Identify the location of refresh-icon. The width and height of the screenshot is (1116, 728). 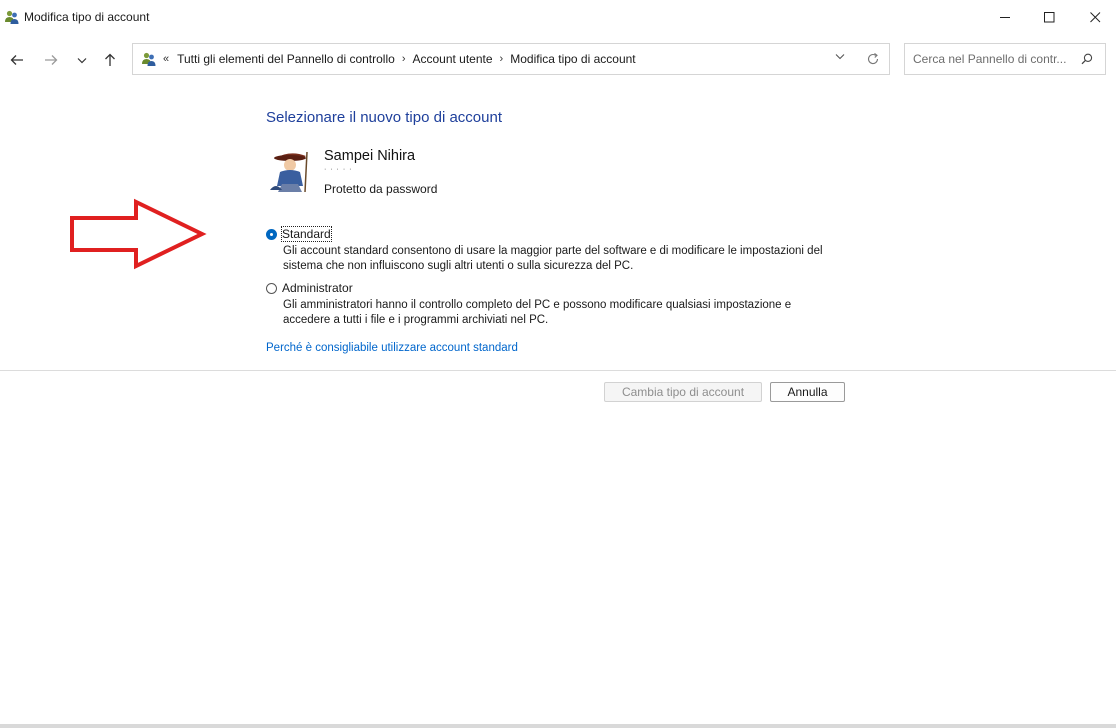
(873, 59).